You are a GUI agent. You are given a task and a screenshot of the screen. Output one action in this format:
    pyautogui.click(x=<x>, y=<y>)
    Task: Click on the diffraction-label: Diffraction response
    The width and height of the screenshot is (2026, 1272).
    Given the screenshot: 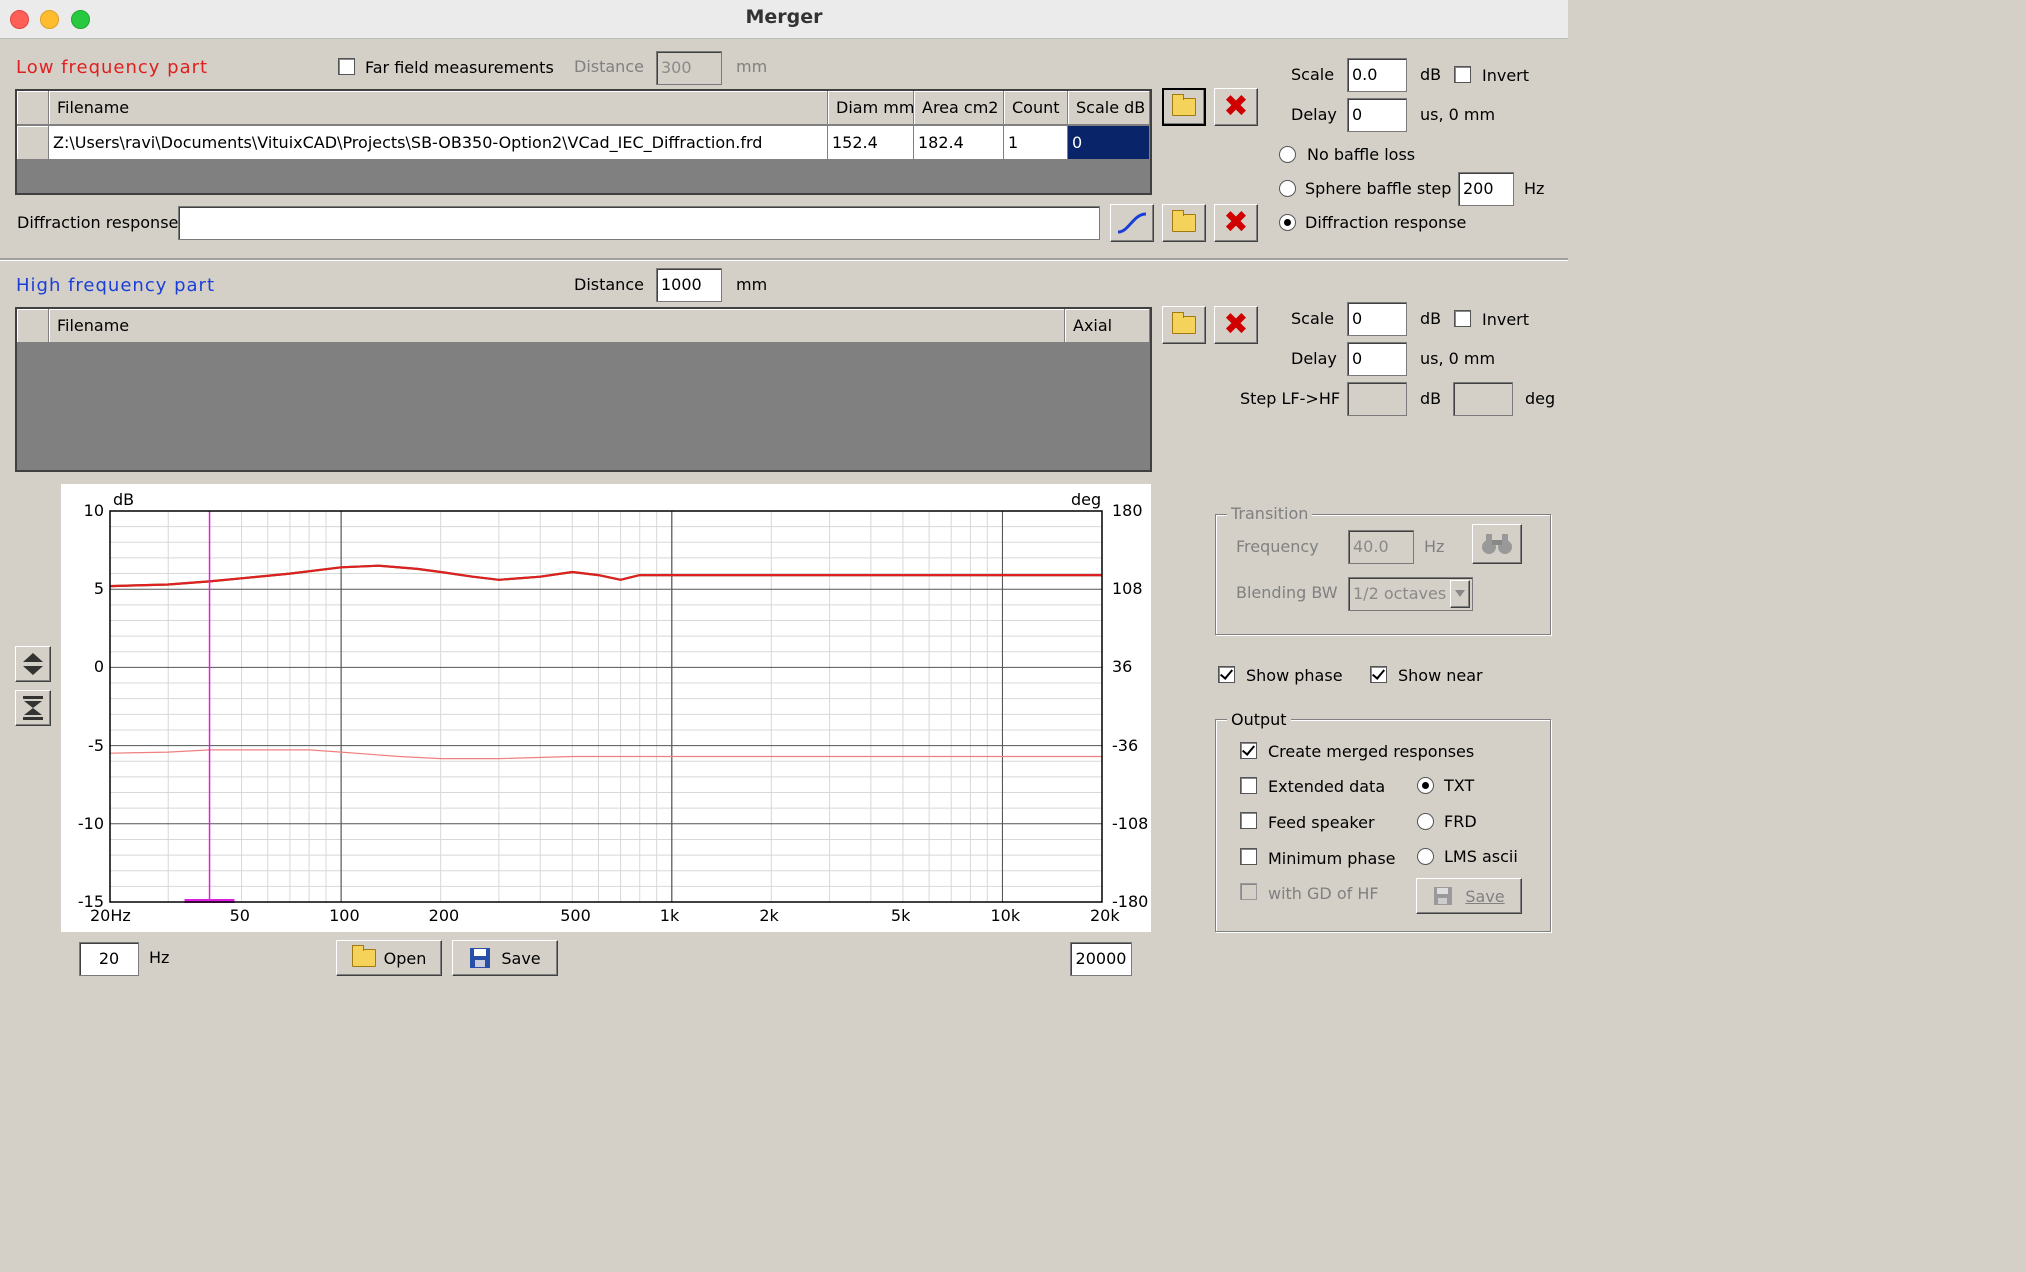 What is the action you would take?
    pyautogui.click(x=98, y=222)
    